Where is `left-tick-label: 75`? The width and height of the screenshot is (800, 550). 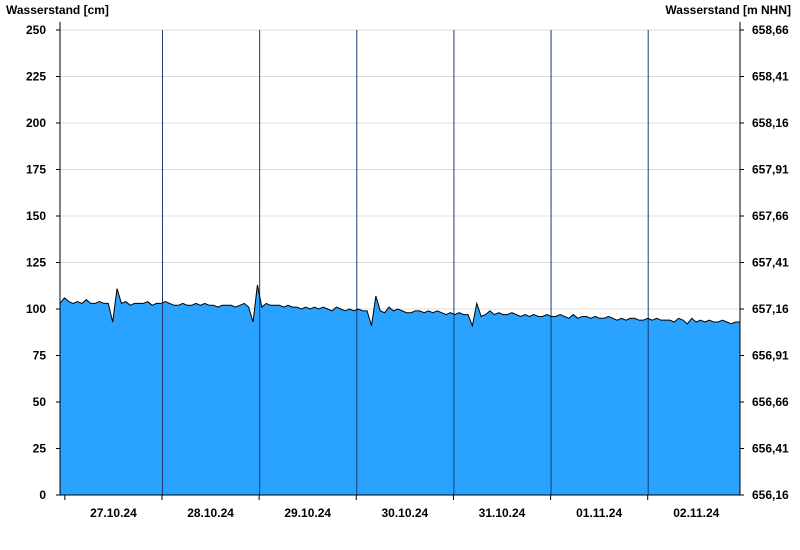 left-tick-label: 75 is located at coordinates (40, 356).